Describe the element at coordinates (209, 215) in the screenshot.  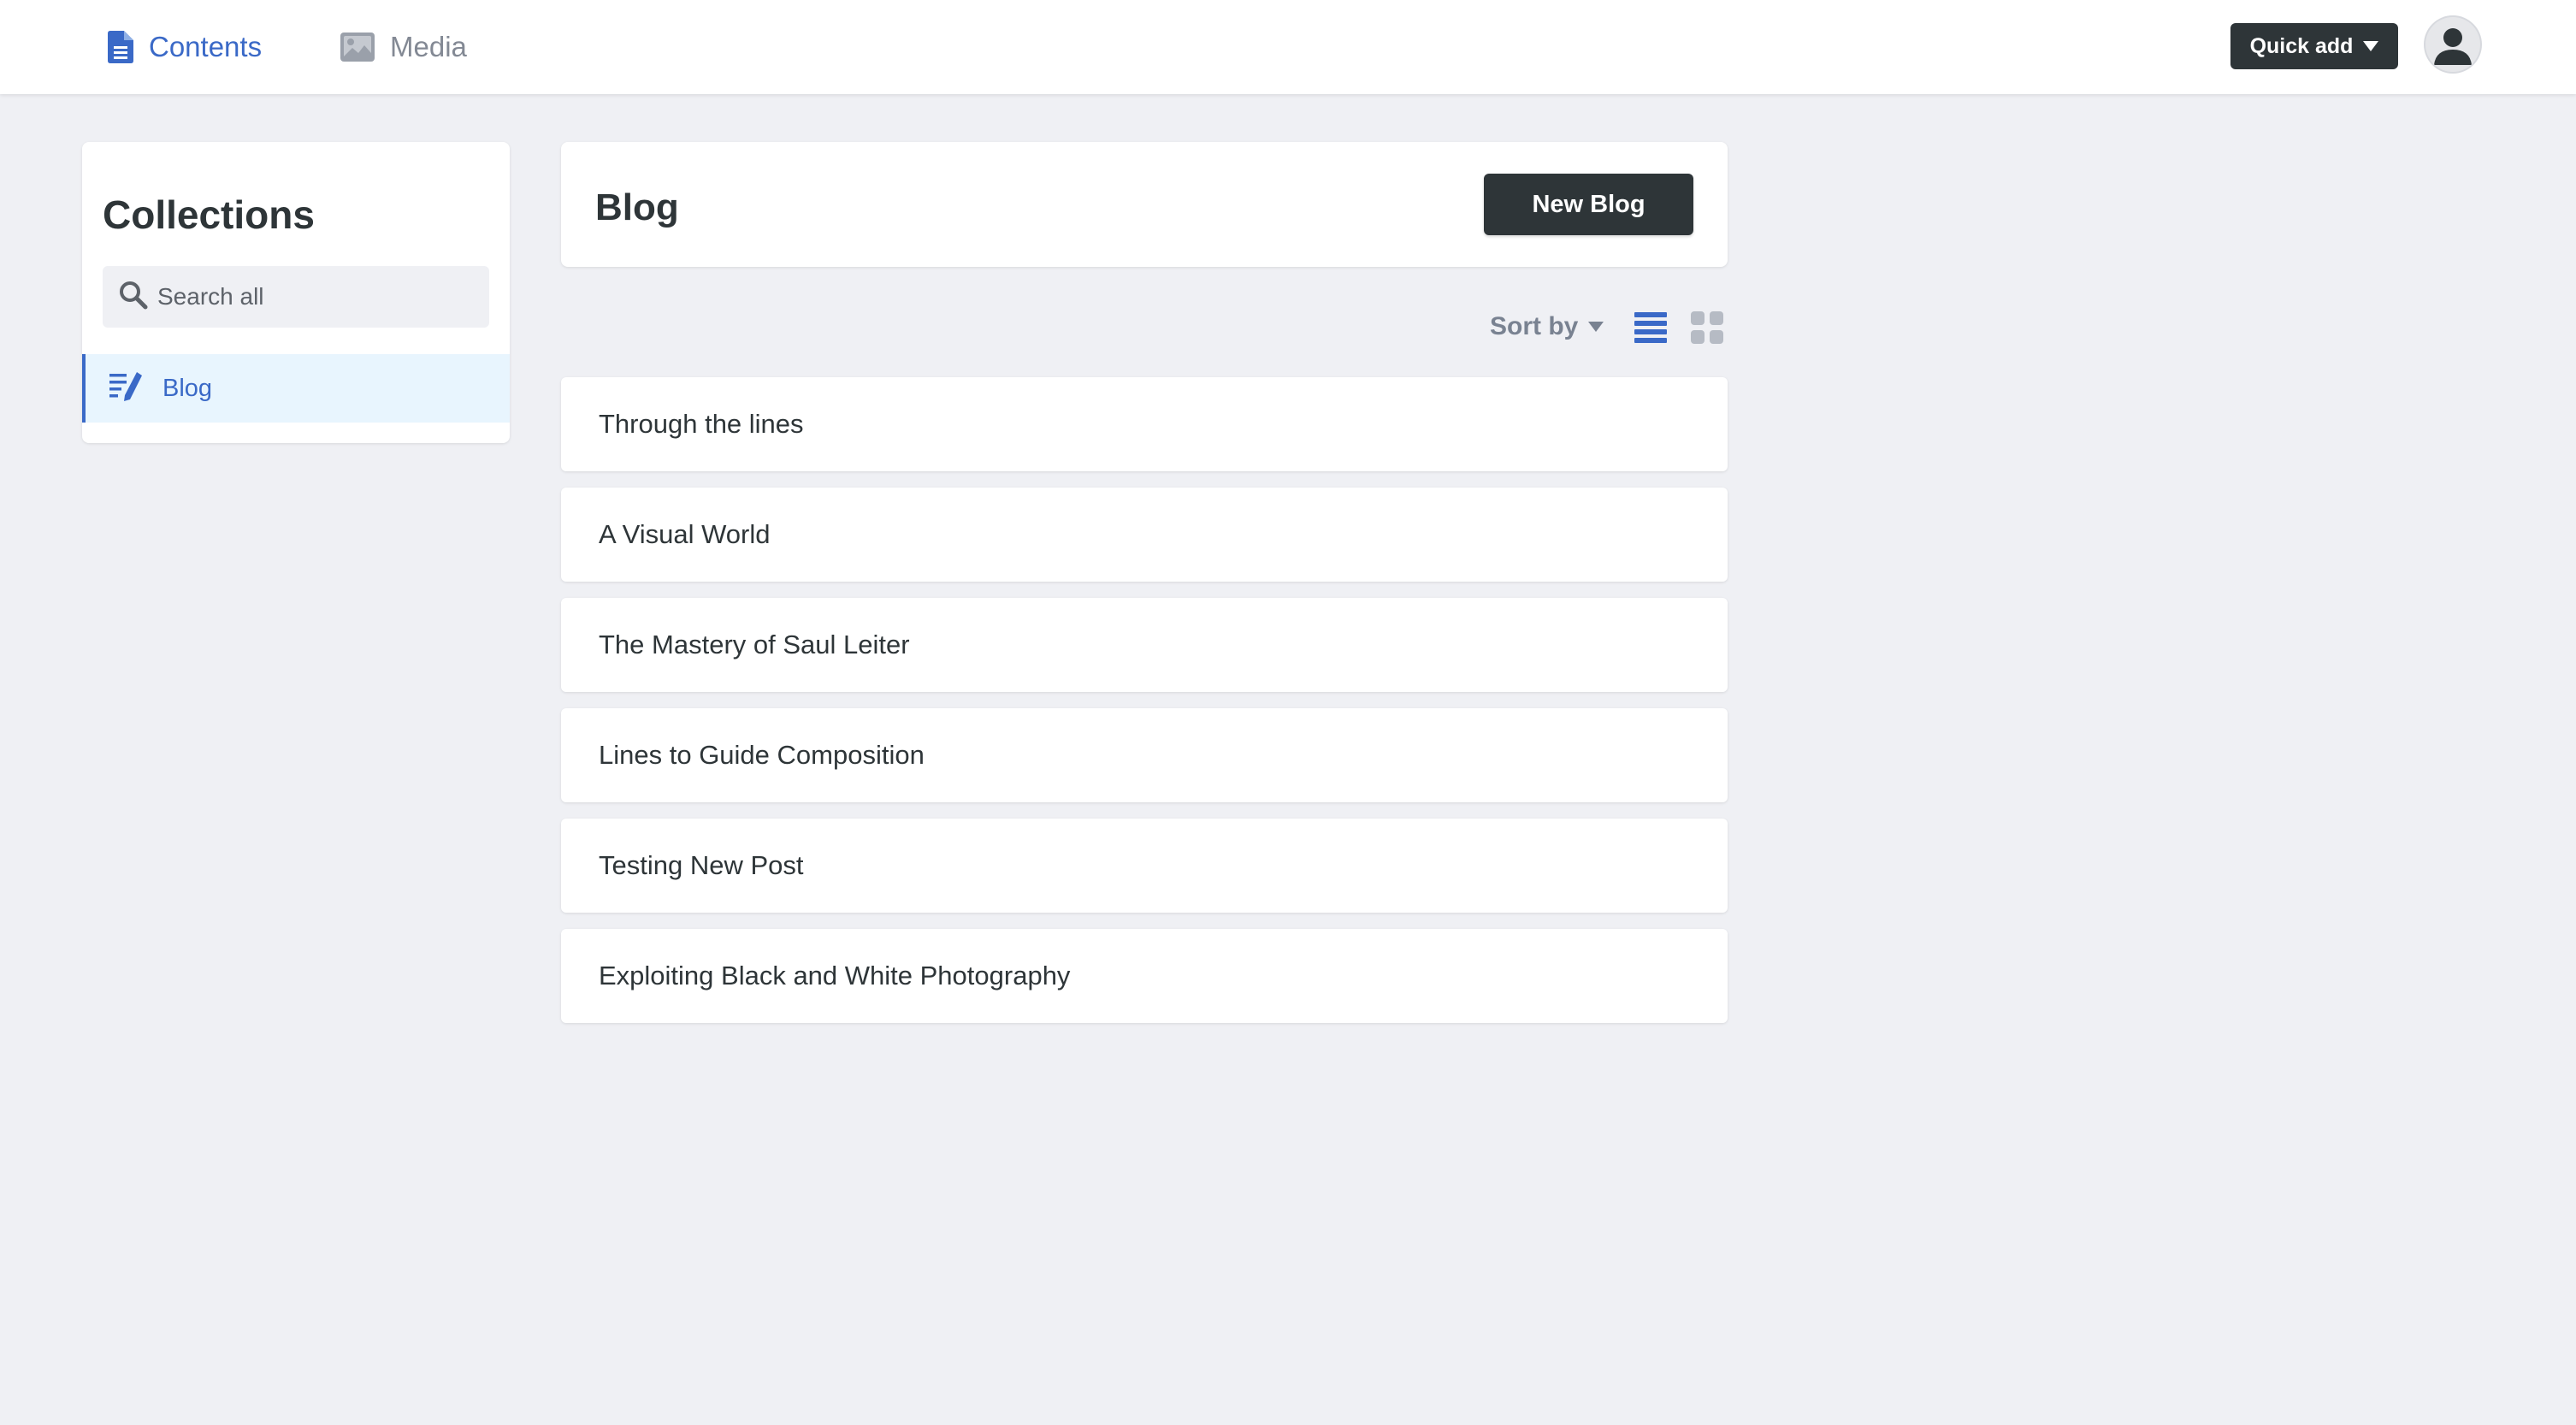
I see `sidebar-title: Collections` at that location.